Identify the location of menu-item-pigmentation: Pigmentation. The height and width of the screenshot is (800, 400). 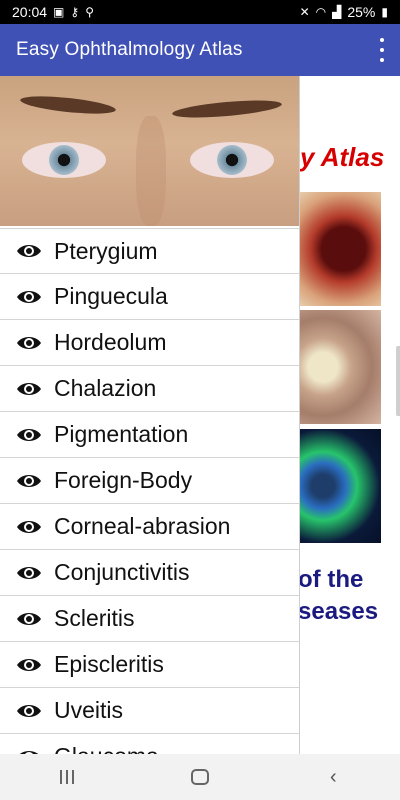
(149, 435).